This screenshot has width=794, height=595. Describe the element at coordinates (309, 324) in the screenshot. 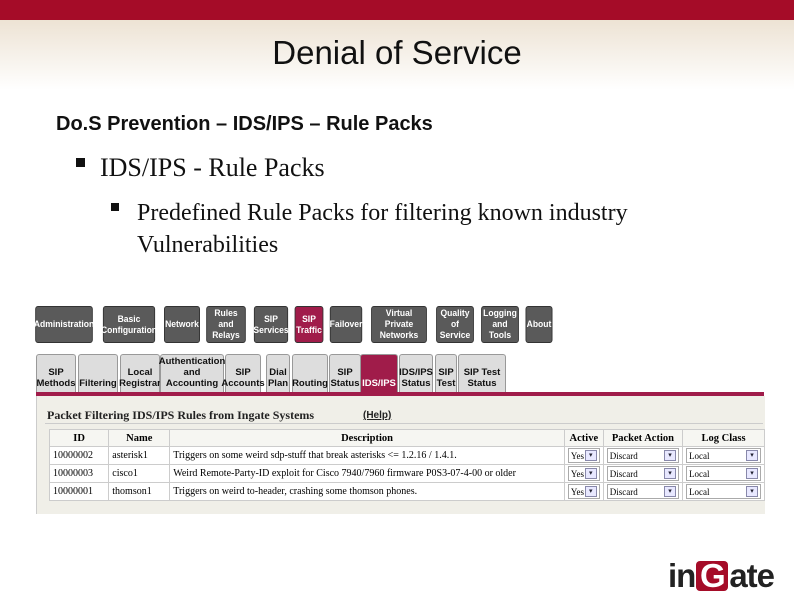

I see `nav-button-sip-traffic: SIP Traffic` at that location.